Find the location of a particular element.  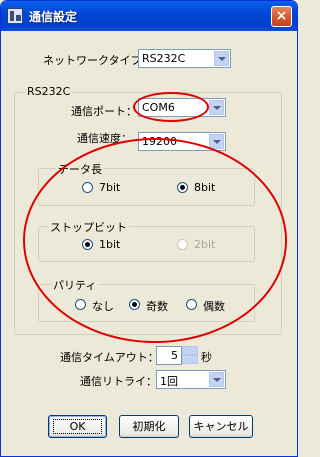

port-value: COM6 is located at coordinates (158, 107).